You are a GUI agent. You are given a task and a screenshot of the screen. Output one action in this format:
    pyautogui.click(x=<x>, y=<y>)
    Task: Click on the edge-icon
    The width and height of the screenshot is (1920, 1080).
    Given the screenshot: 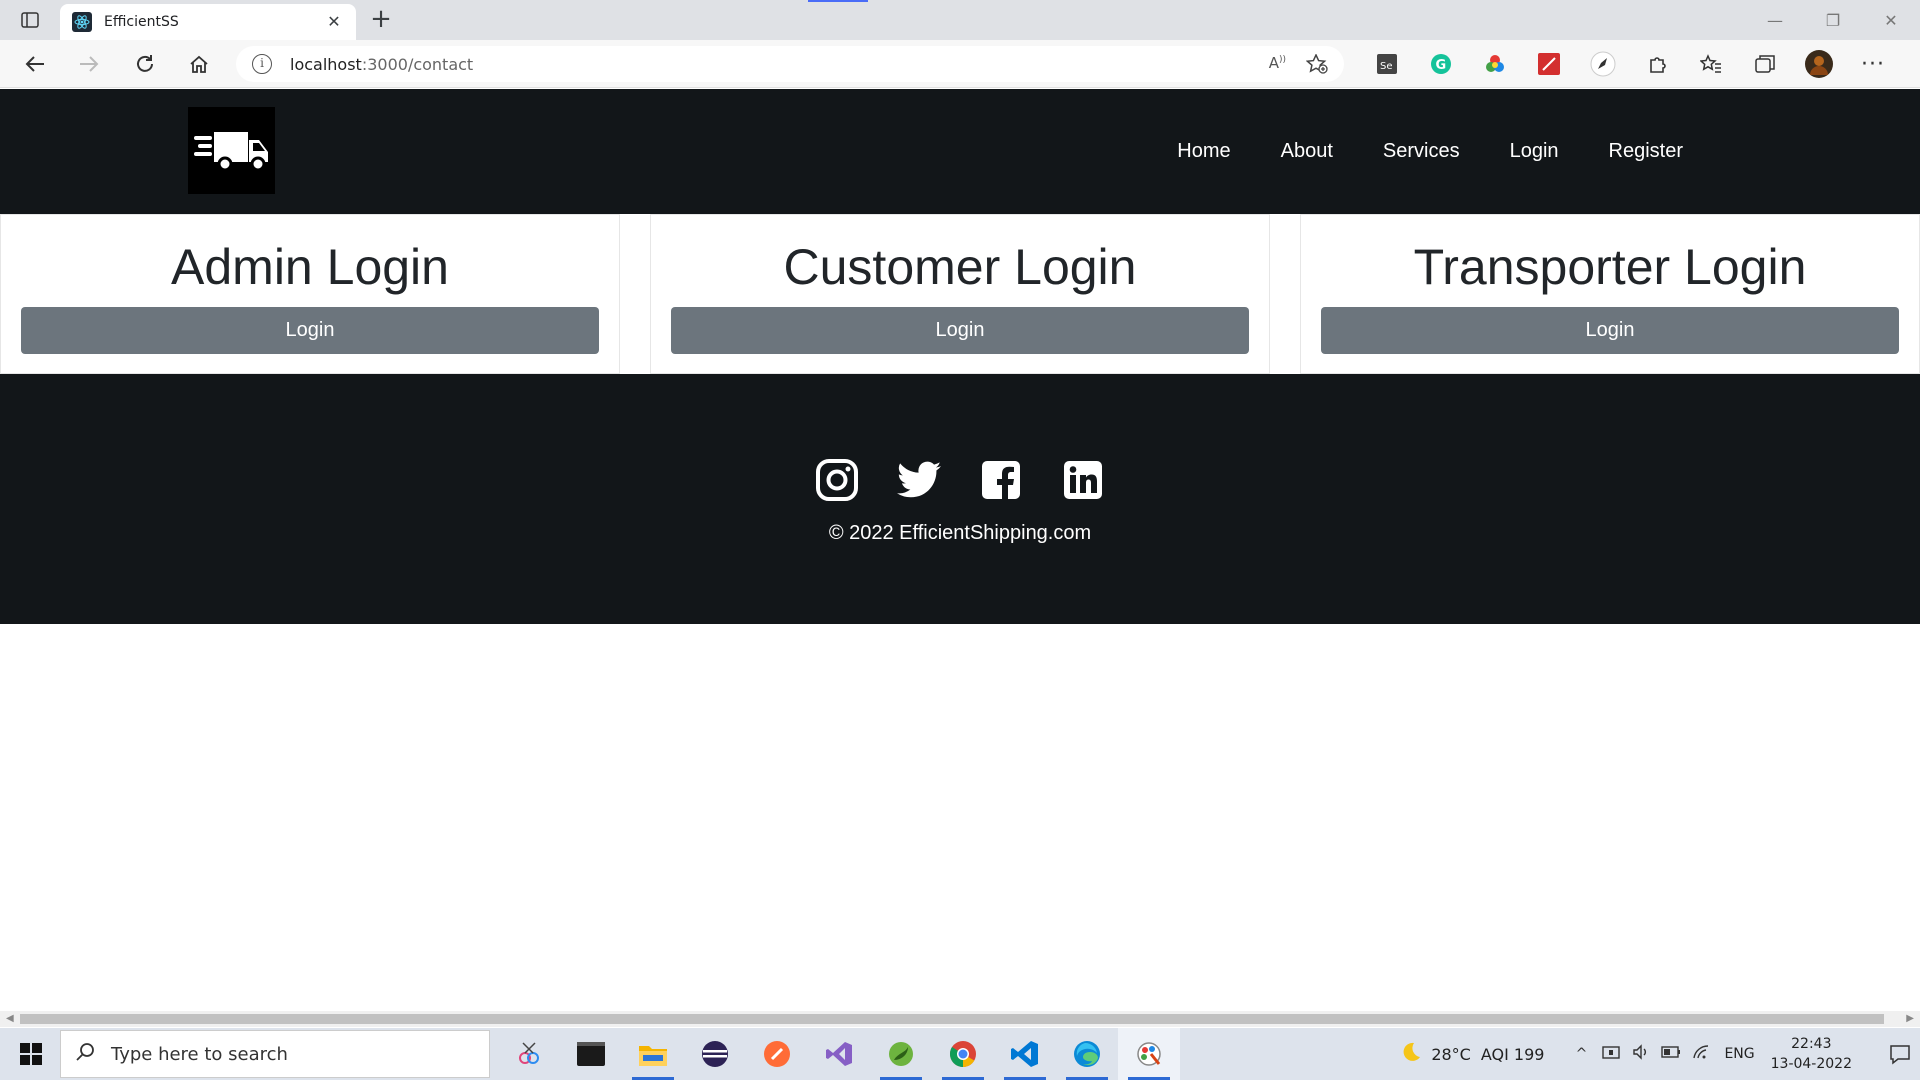 What is the action you would take?
    pyautogui.click(x=1087, y=1054)
    